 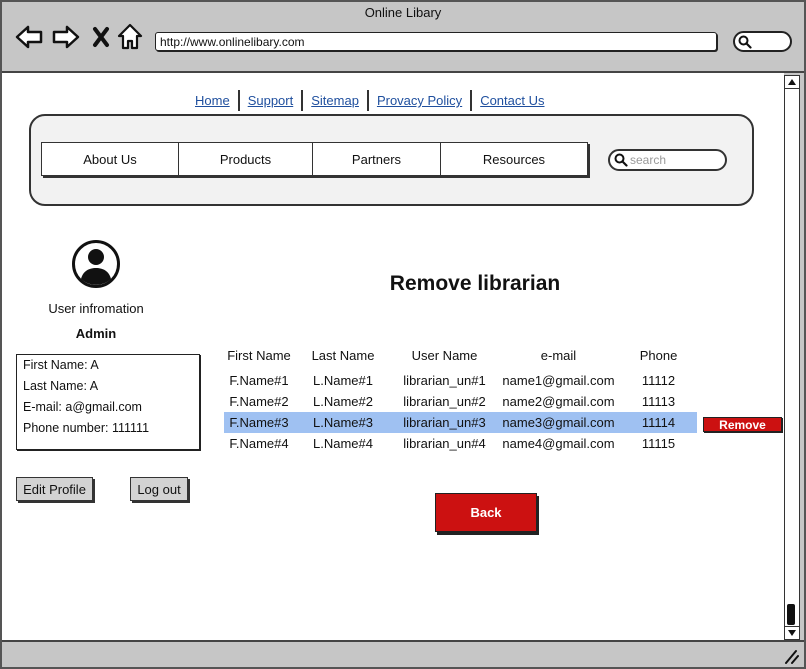 What do you see at coordinates (212, 100) in the screenshot?
I see `link-home: Home` at bounding box center [212, 100].